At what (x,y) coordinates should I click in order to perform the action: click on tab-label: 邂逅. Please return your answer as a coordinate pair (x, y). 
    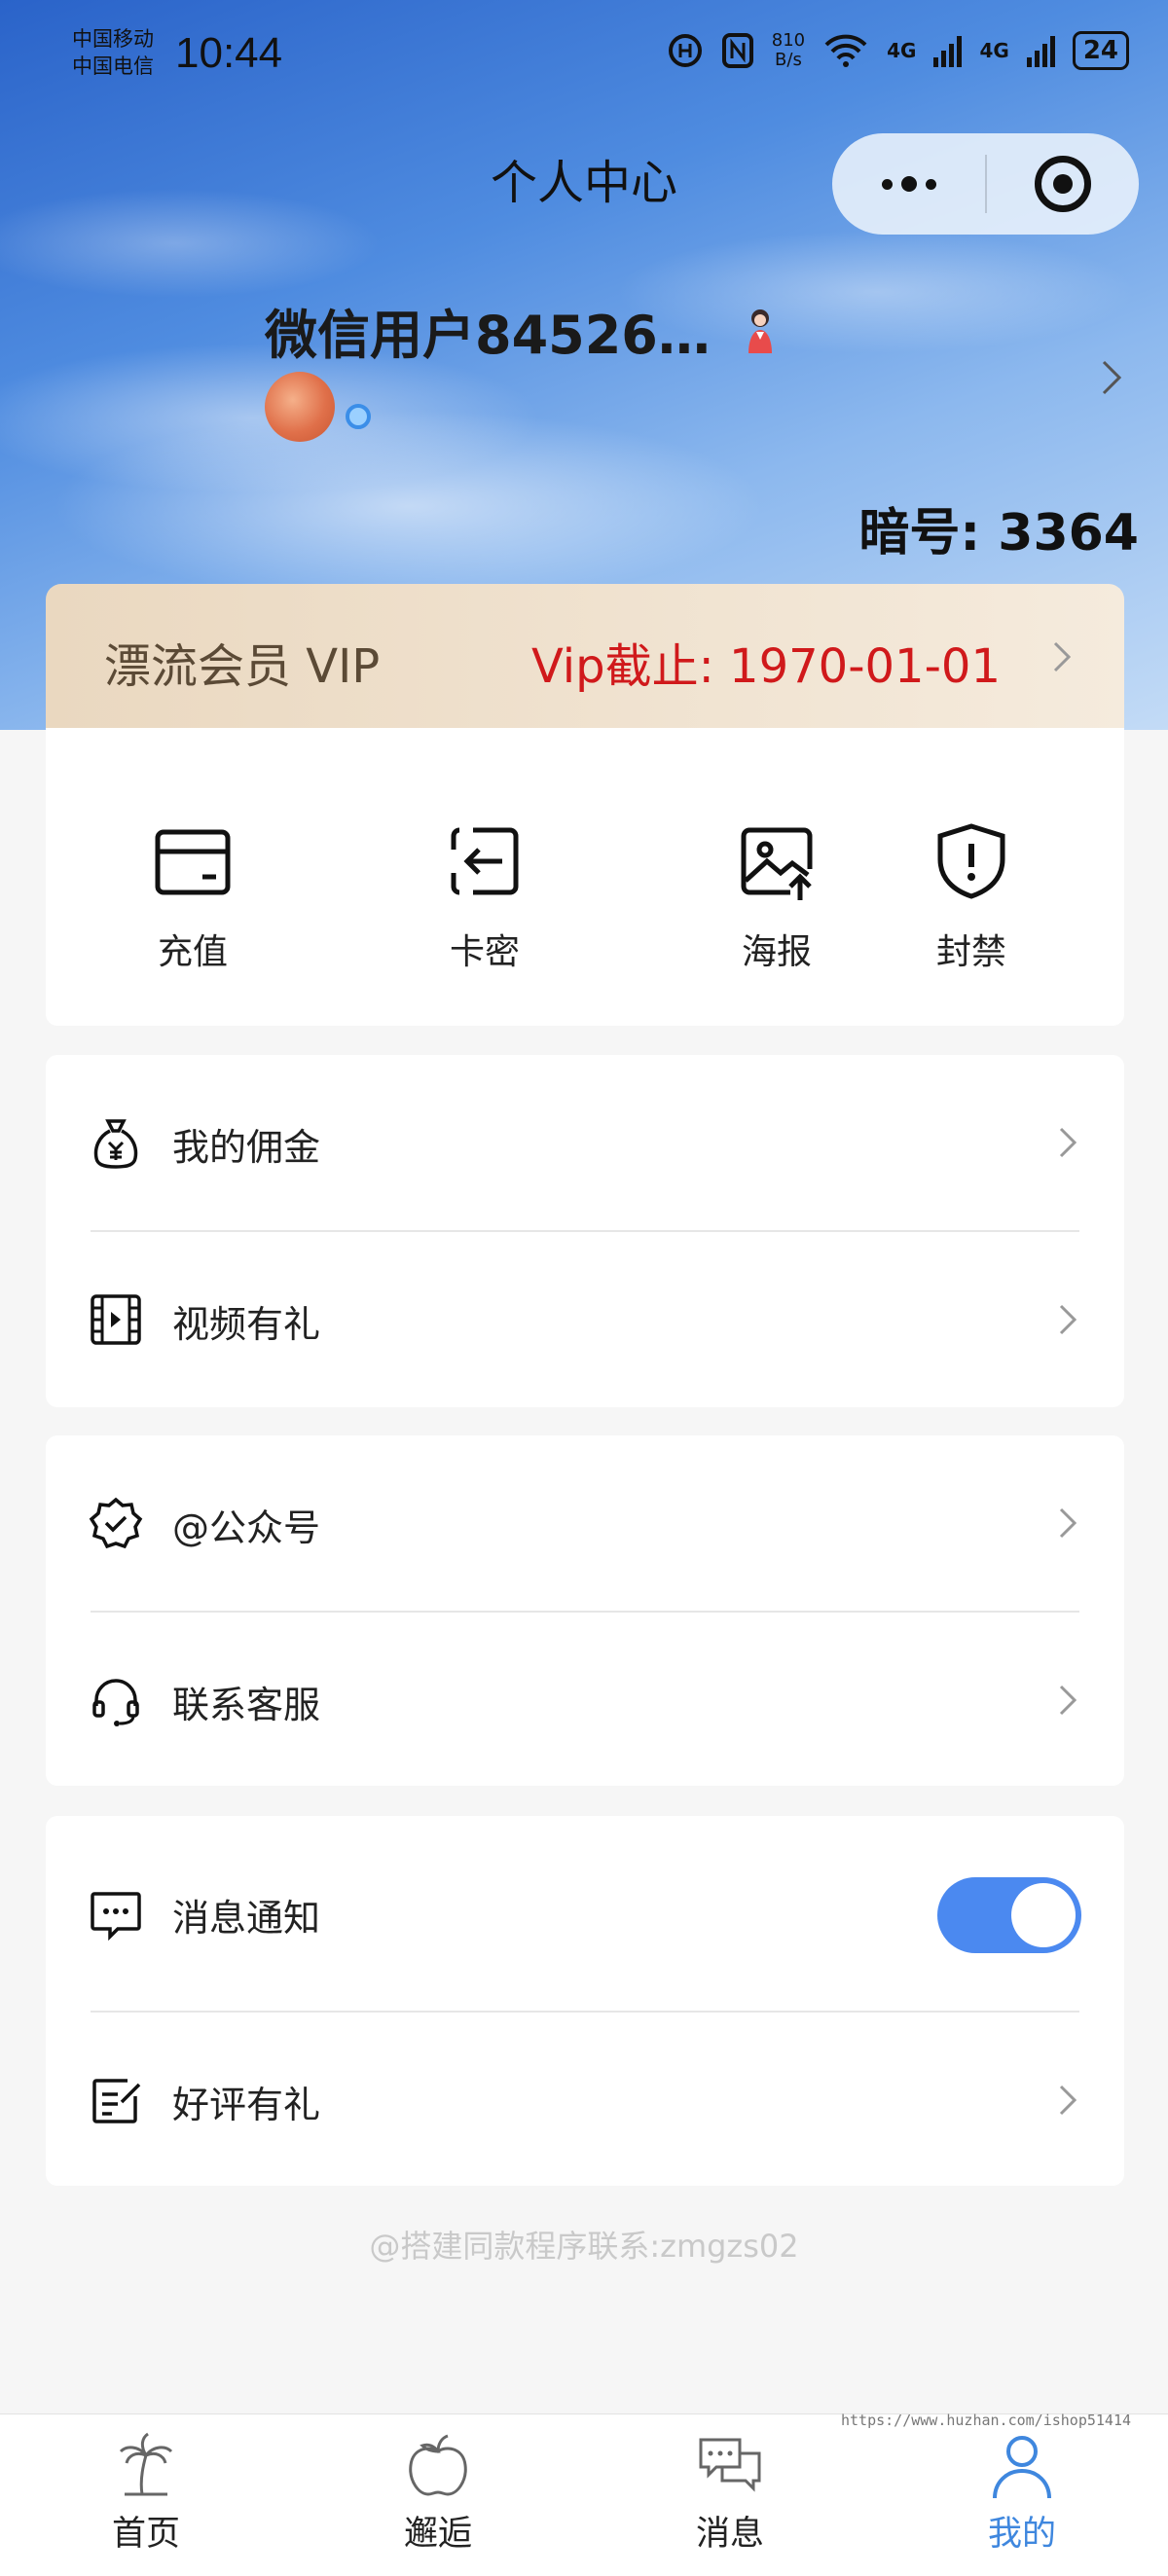
    Looking at the image, I should click on (438, 2534).